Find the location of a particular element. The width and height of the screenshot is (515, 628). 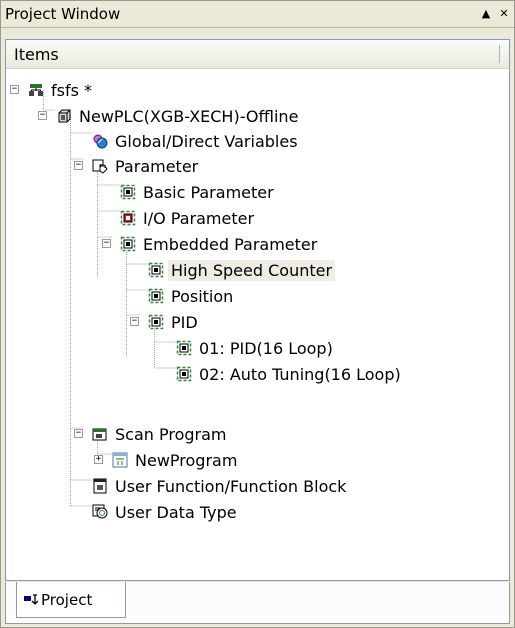

tree-item-label: Scan Program is located at coordinates (171, 434).